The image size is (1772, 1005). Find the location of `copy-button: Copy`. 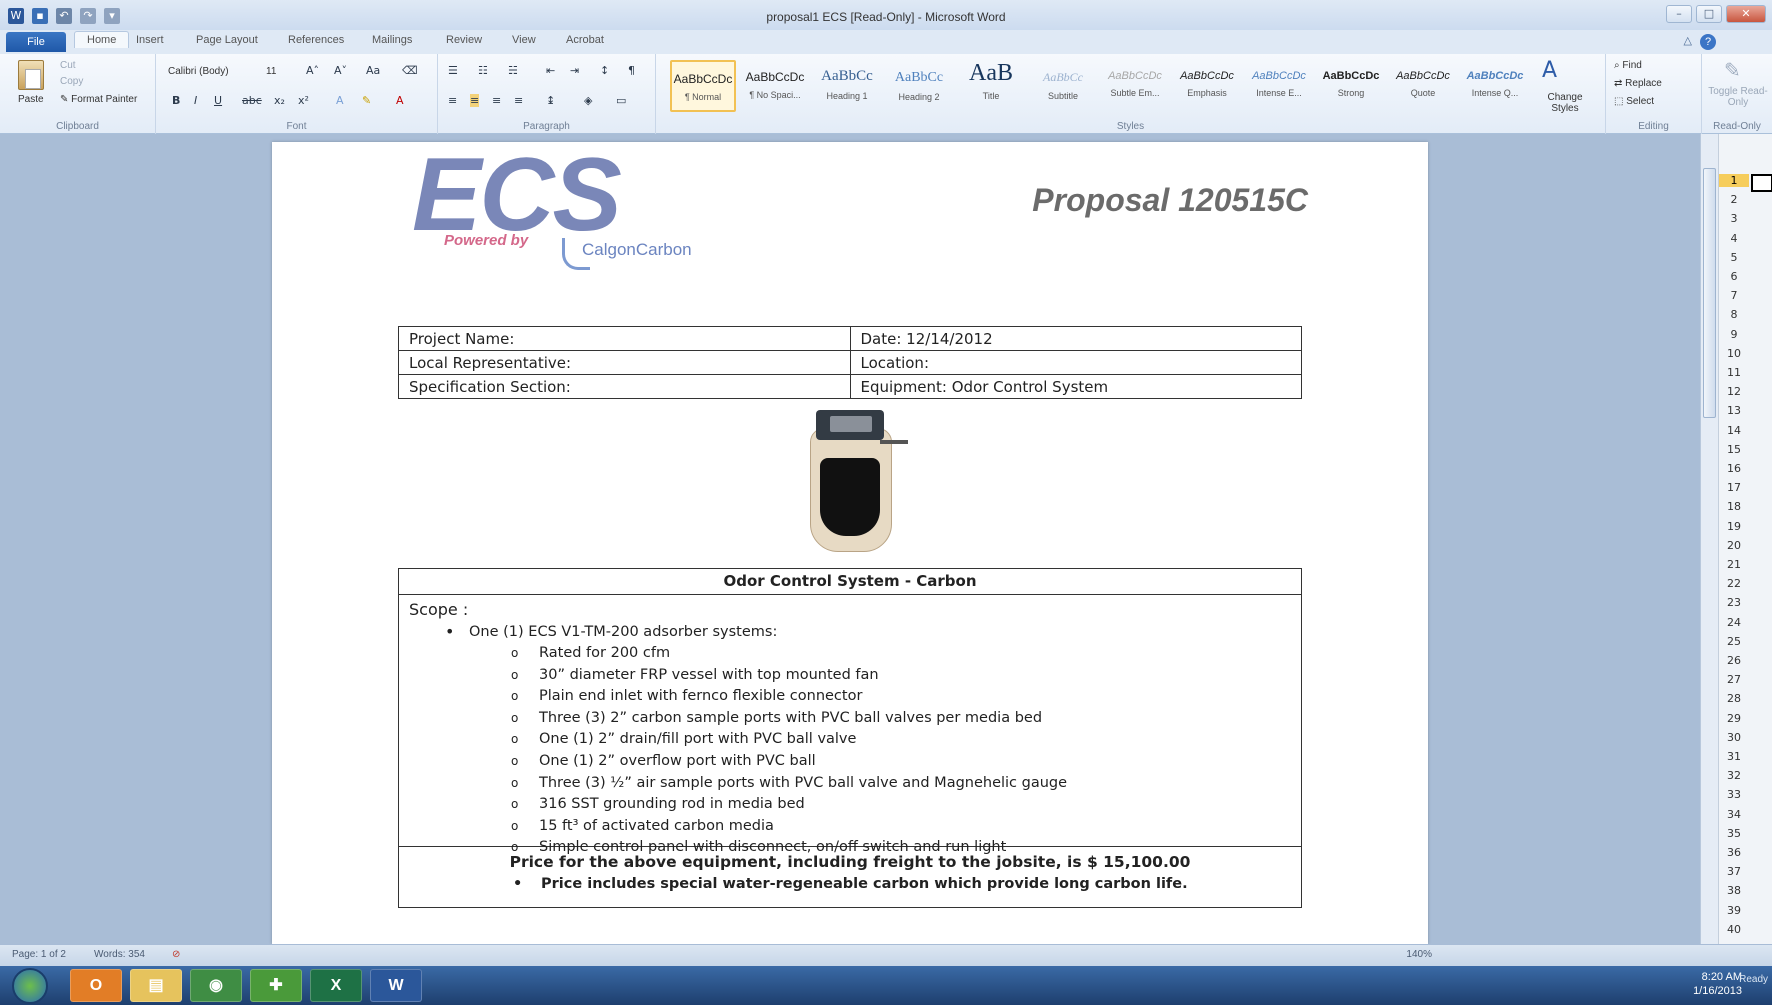

copy-button: Copy is located at coordinates (71, 81).